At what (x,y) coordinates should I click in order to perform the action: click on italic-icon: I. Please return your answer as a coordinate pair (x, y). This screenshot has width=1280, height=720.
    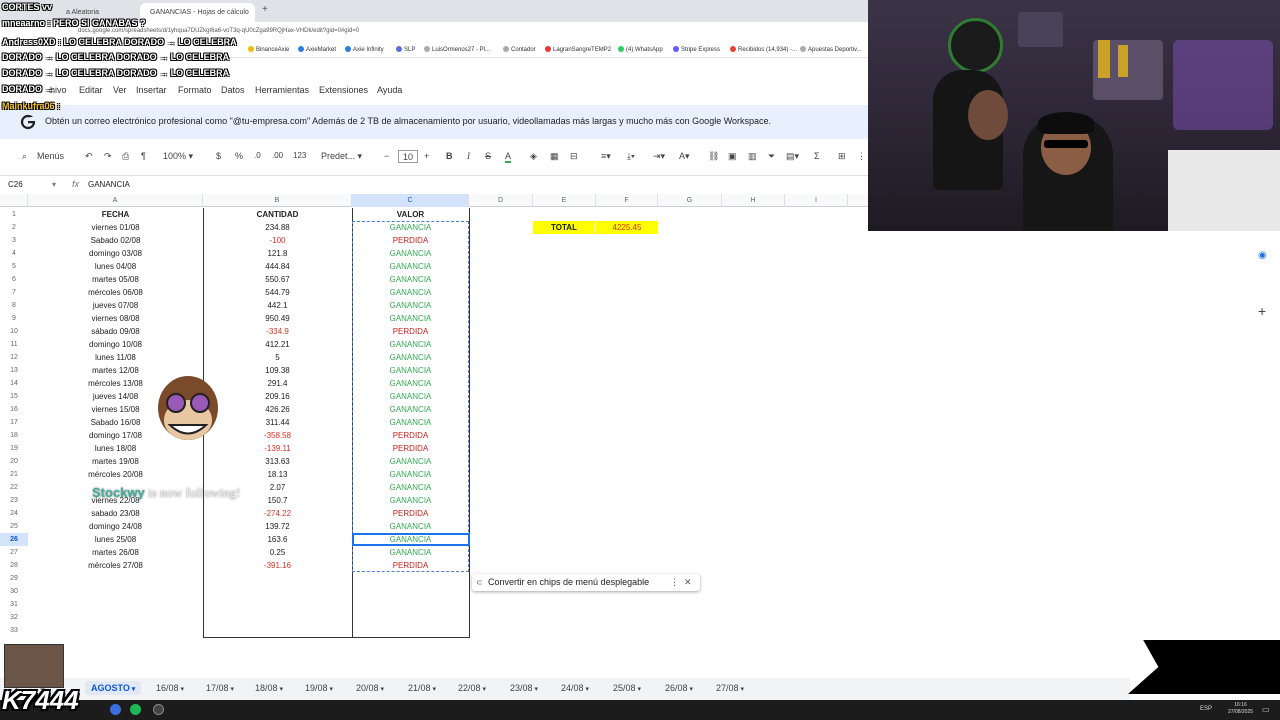
    Looking at the image, I should click on (468, 156).